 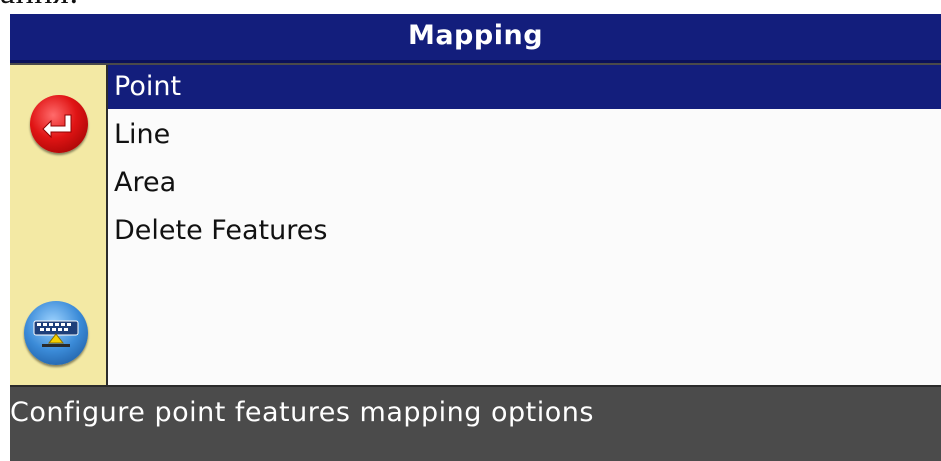 What do you see at coordinates (142, 134) in the screenshot?
I see `menu-item-label: Line` at bounding box center [142, 134].